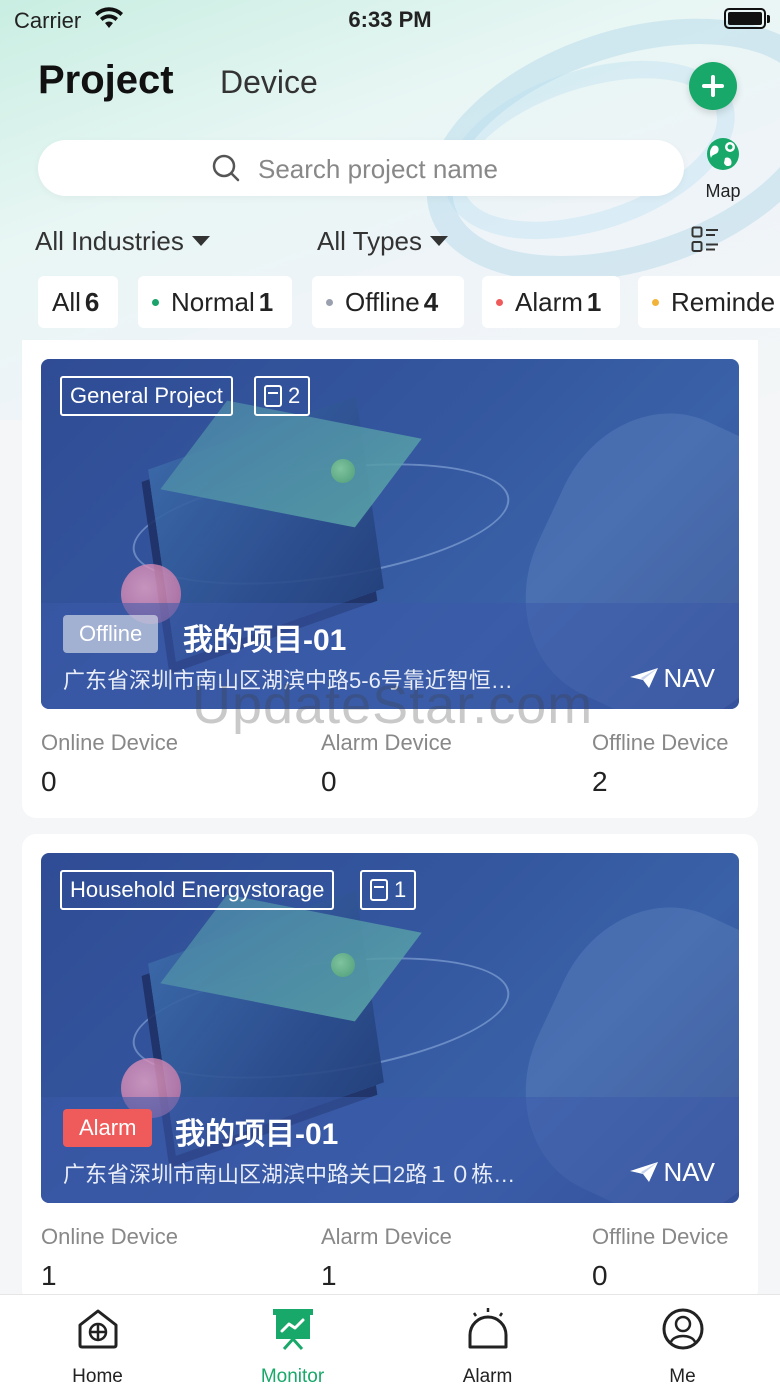 The height and width of the screenshot is (1387, 780). Describe the element at coordinates (146, 396) in the screenshot. I see `project-type-tag: General Project` at that location.